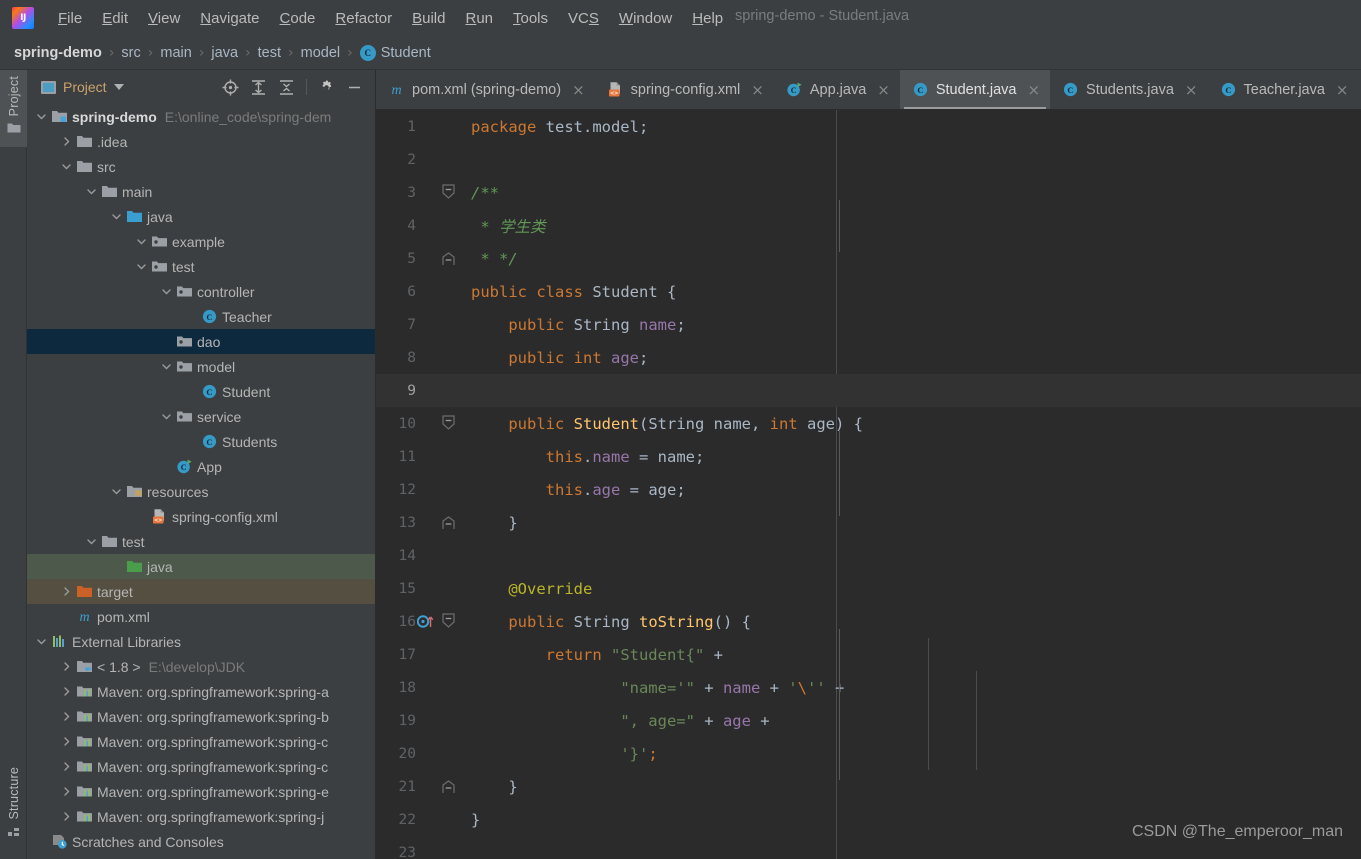 Image resolution: width=1361 pixels, height=859 pixels. I want to click on code-line: 3 /**, so click(868, 192).